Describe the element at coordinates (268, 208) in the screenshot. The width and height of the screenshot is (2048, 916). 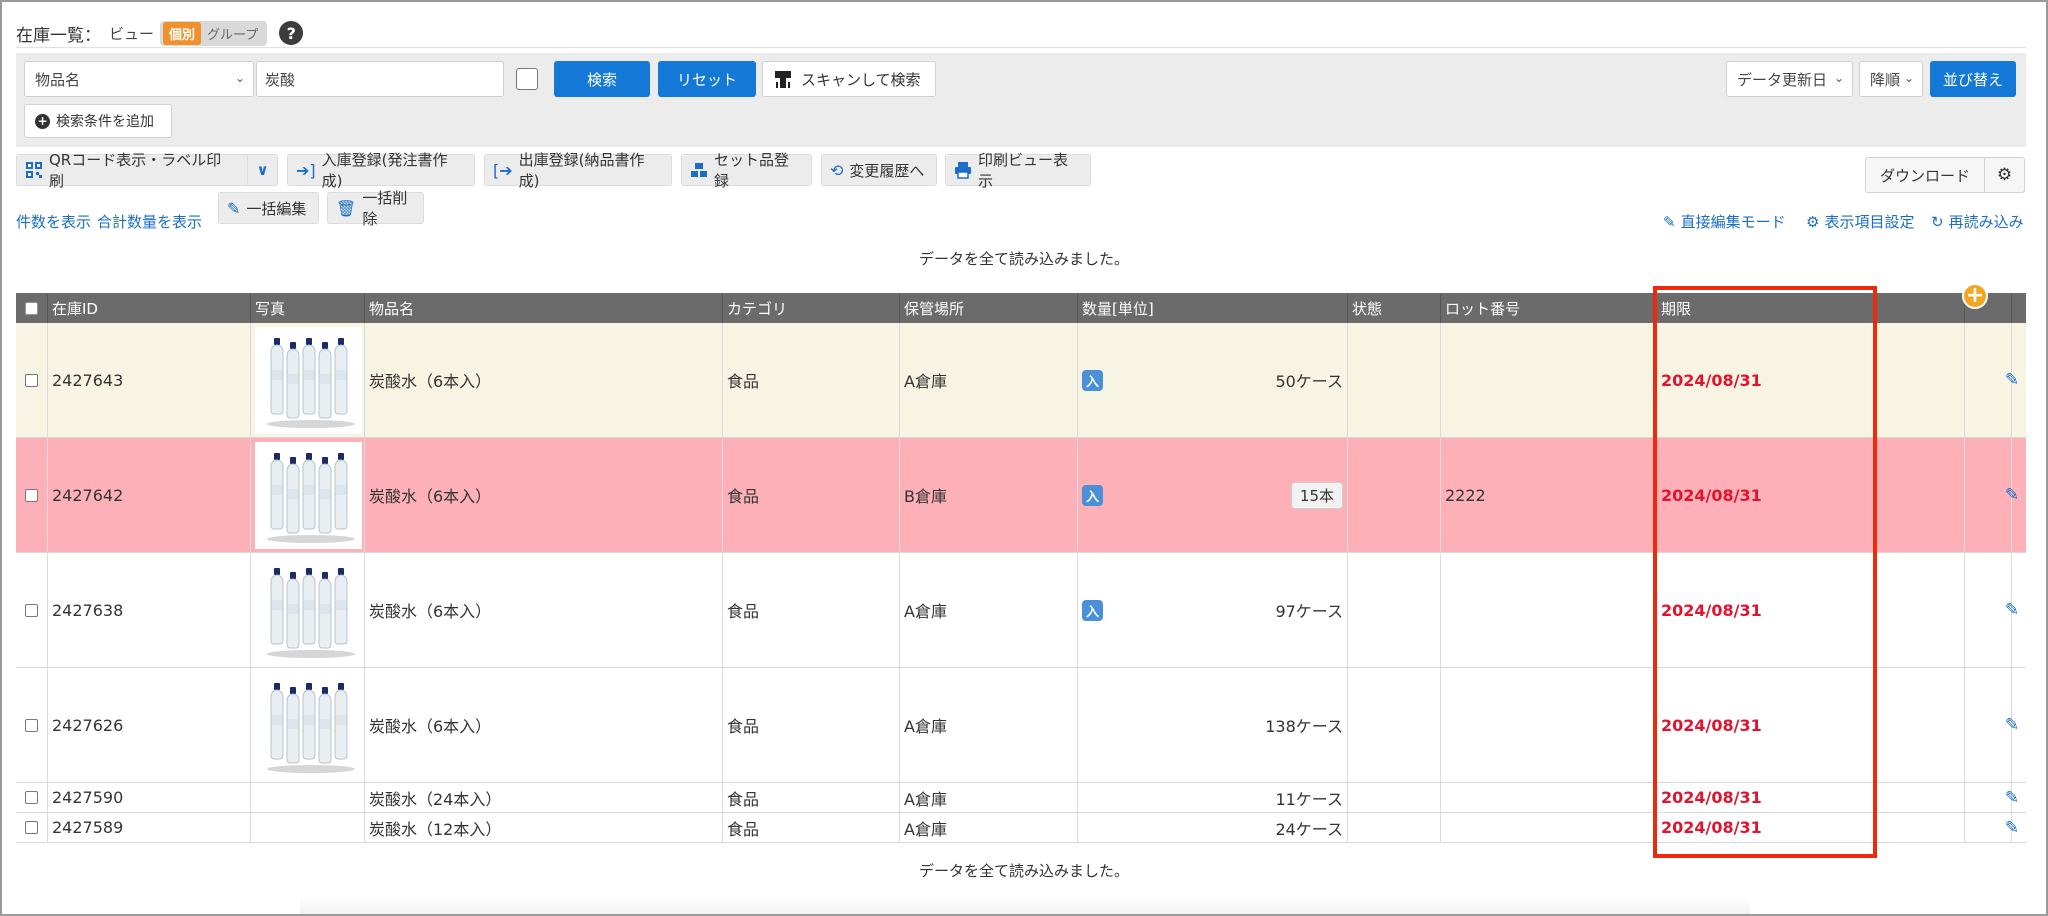
I see `bulk-edit-button: ✎ 一括編集` at that location.